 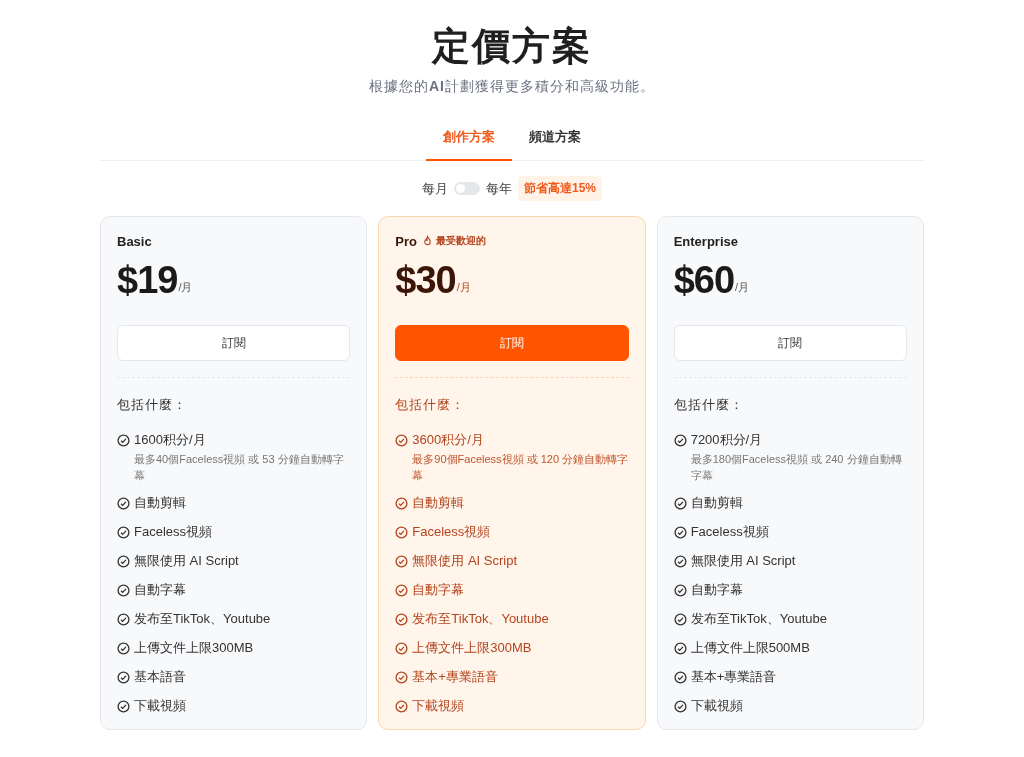 What do you see at coordinates (467, 188) in the screenshot?
I see `billing-toggle` at bounding box center [467, 188].